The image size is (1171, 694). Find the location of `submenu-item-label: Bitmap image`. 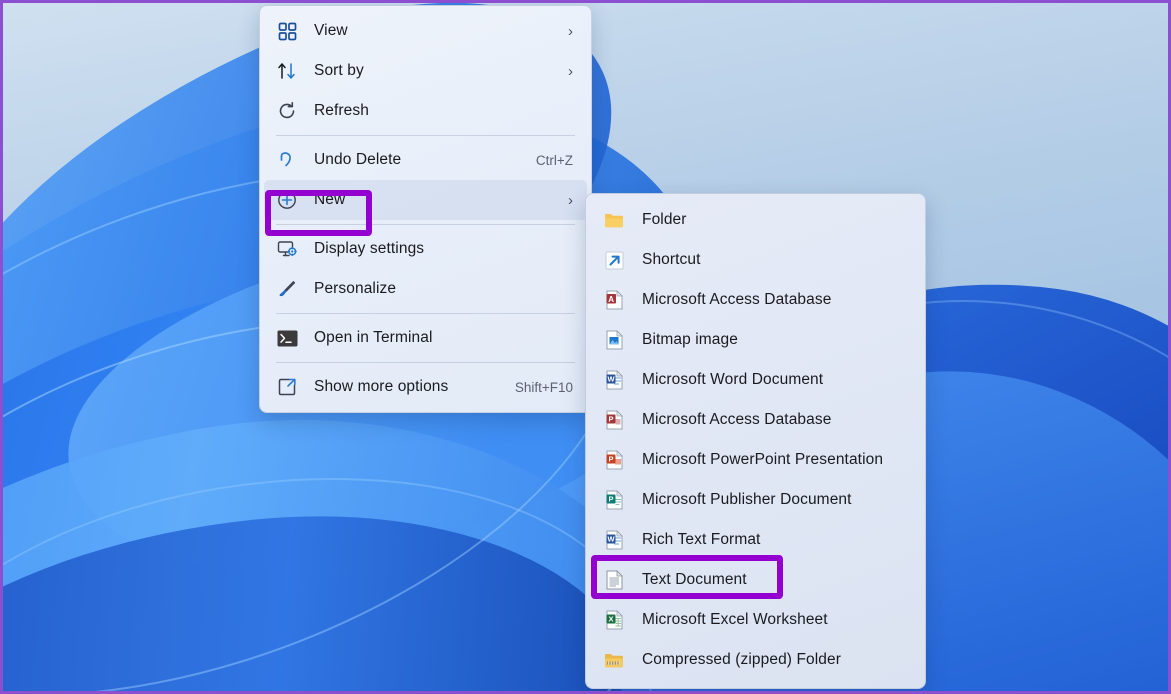

submenu-item-label: Bitmap image is located at coordinates (690, 339).